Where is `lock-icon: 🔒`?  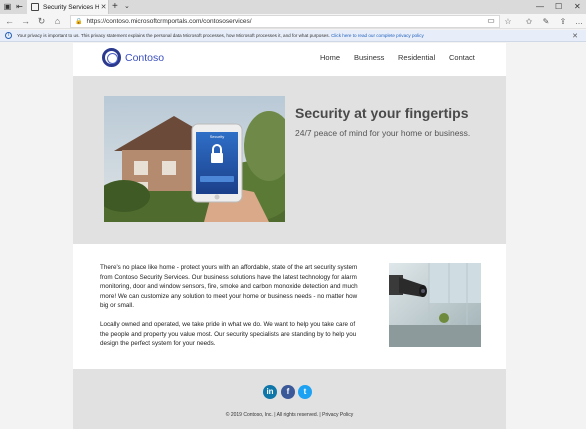
lock-icon: 🔒 is located at coordinates (79, 22).